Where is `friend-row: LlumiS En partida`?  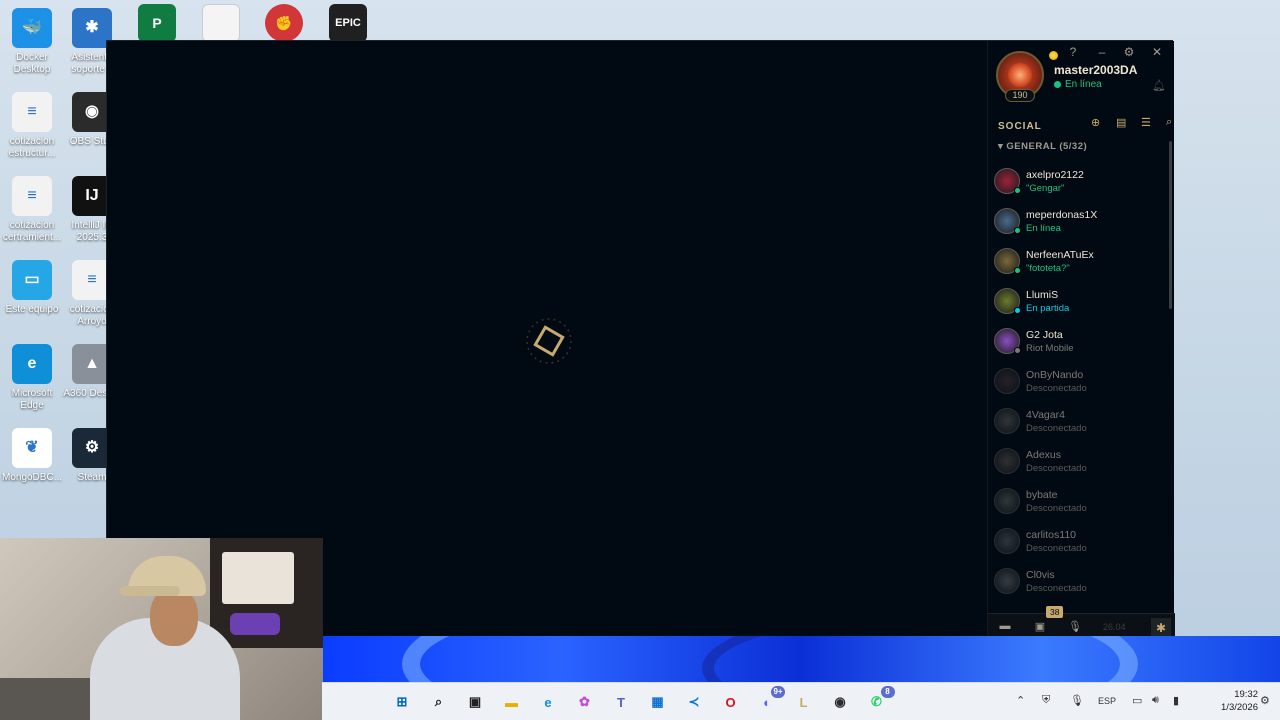
friend-row: LlumiS En partida is located at coordinates (1079, 301).